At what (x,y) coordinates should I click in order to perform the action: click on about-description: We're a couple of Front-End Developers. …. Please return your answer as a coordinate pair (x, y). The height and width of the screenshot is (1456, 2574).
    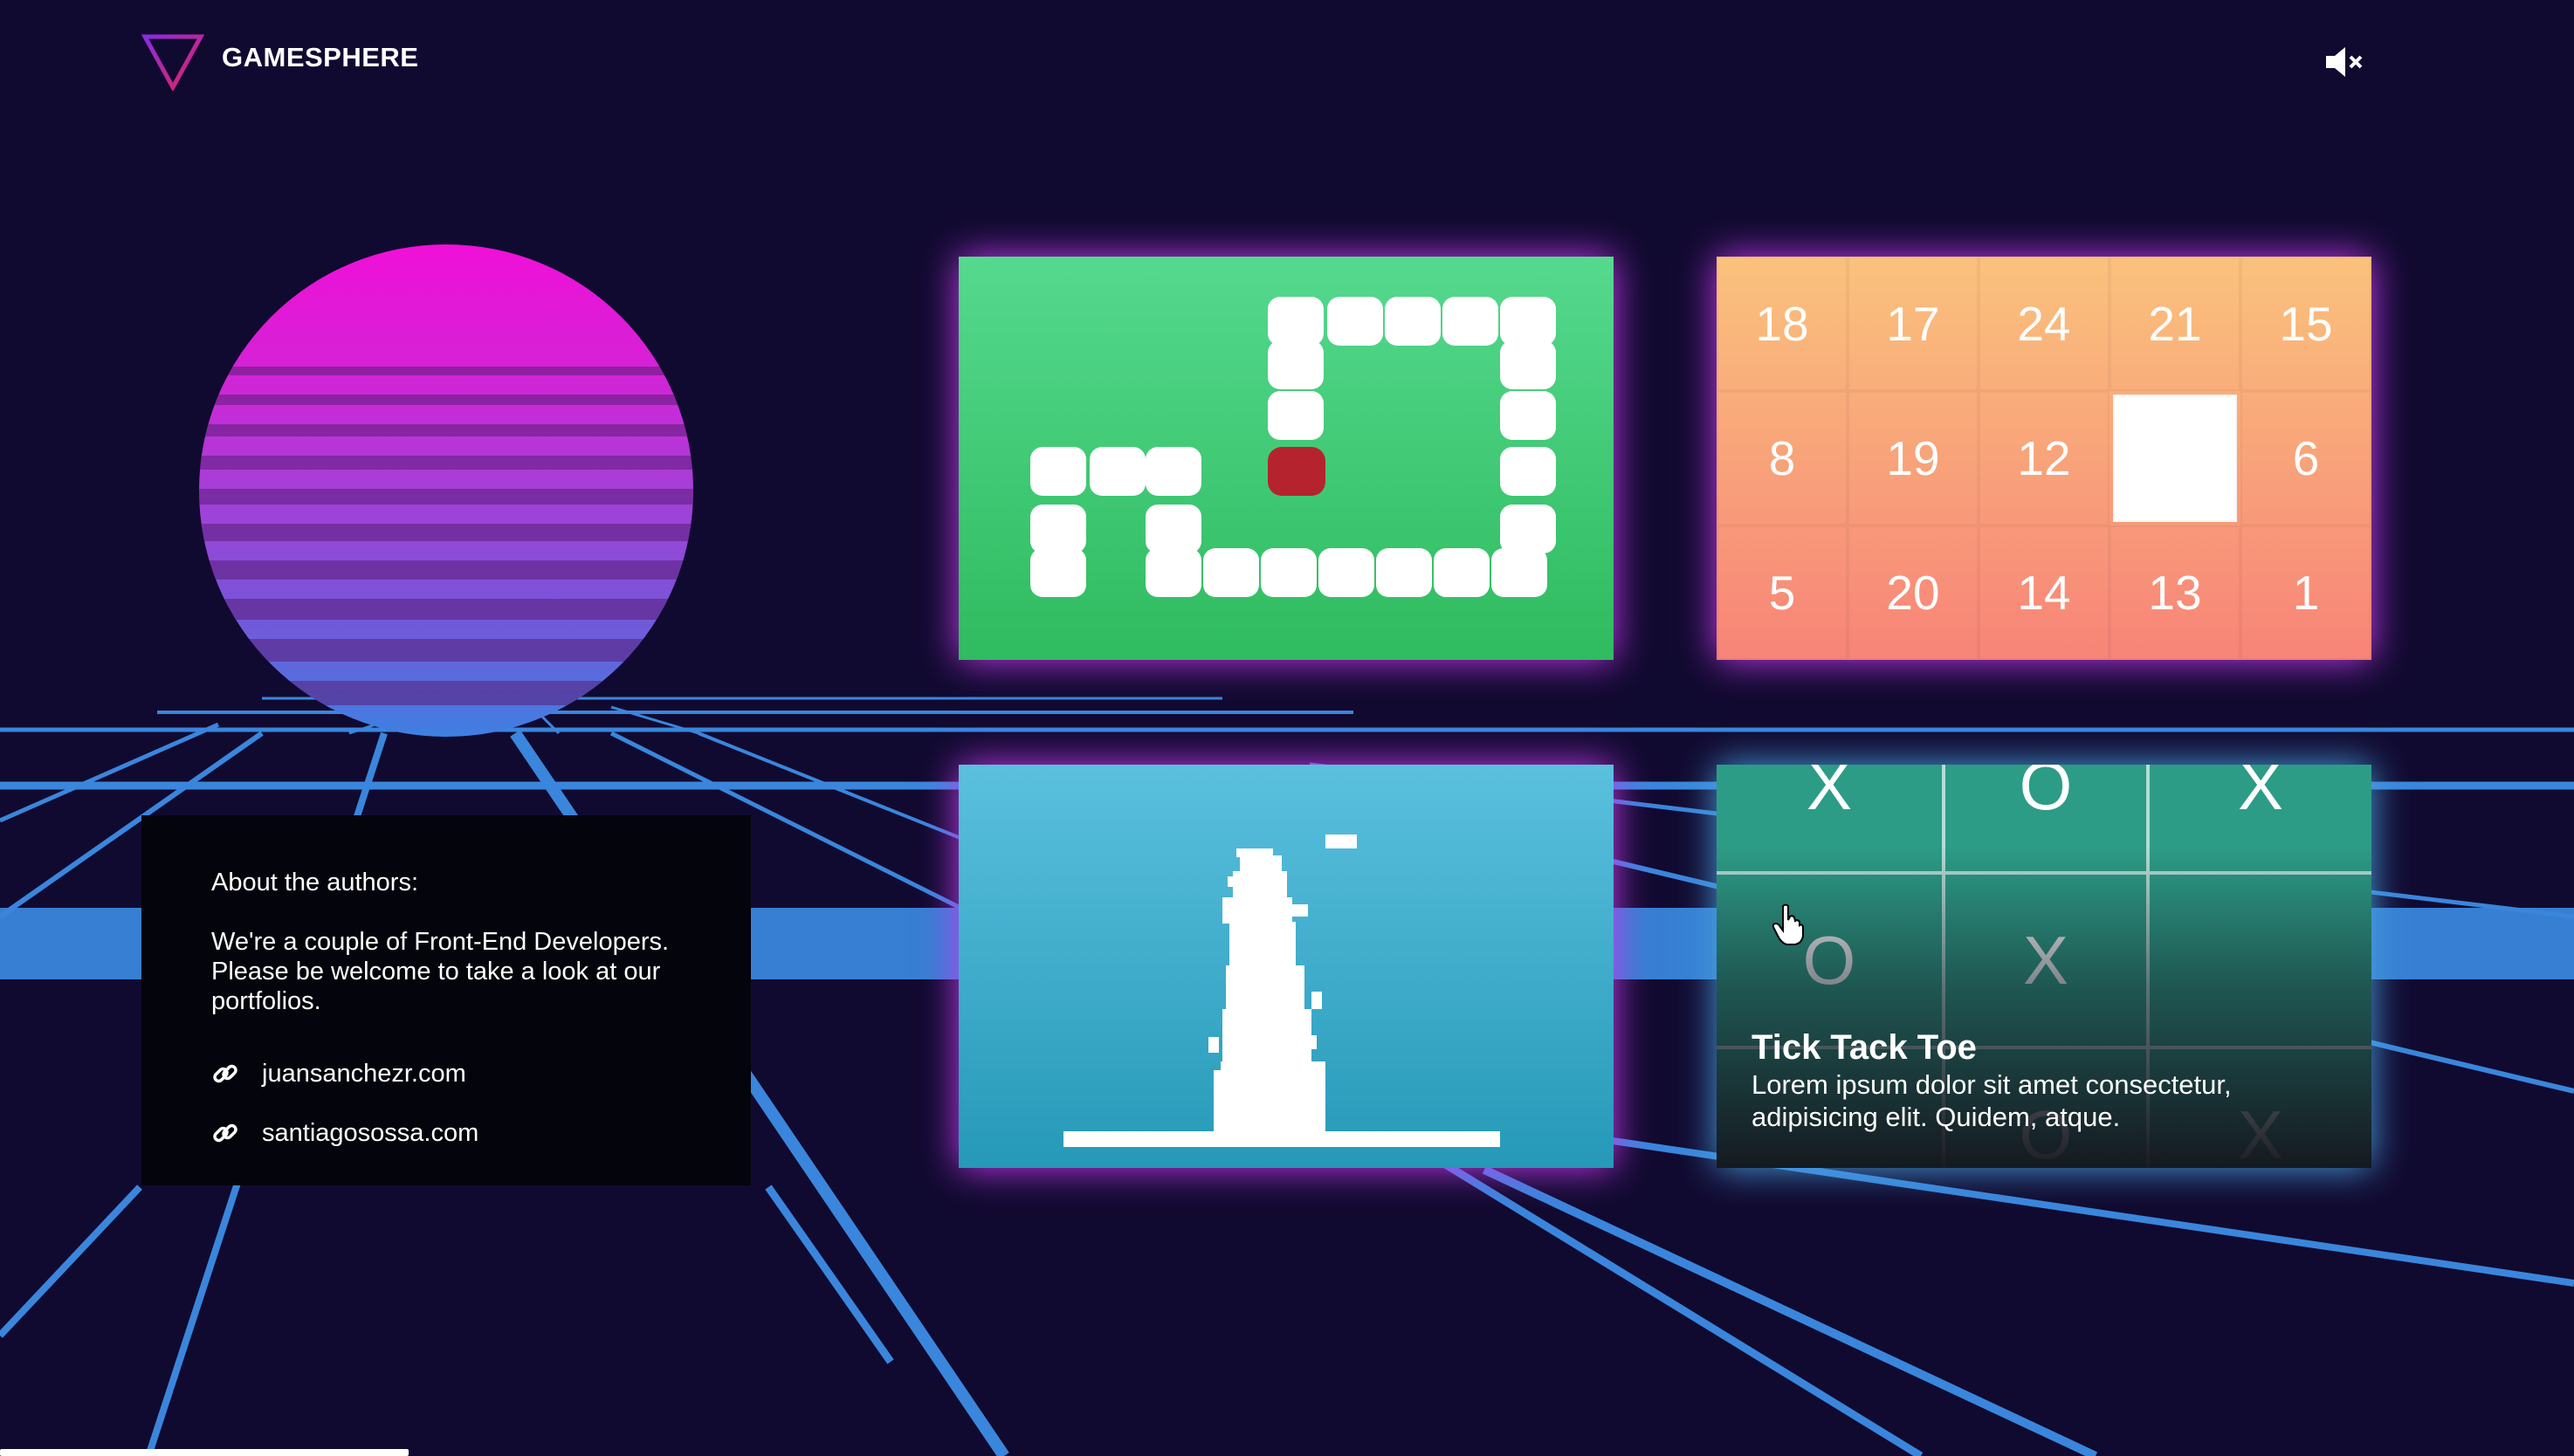
    Looking at the image, I should click on (440, 971).